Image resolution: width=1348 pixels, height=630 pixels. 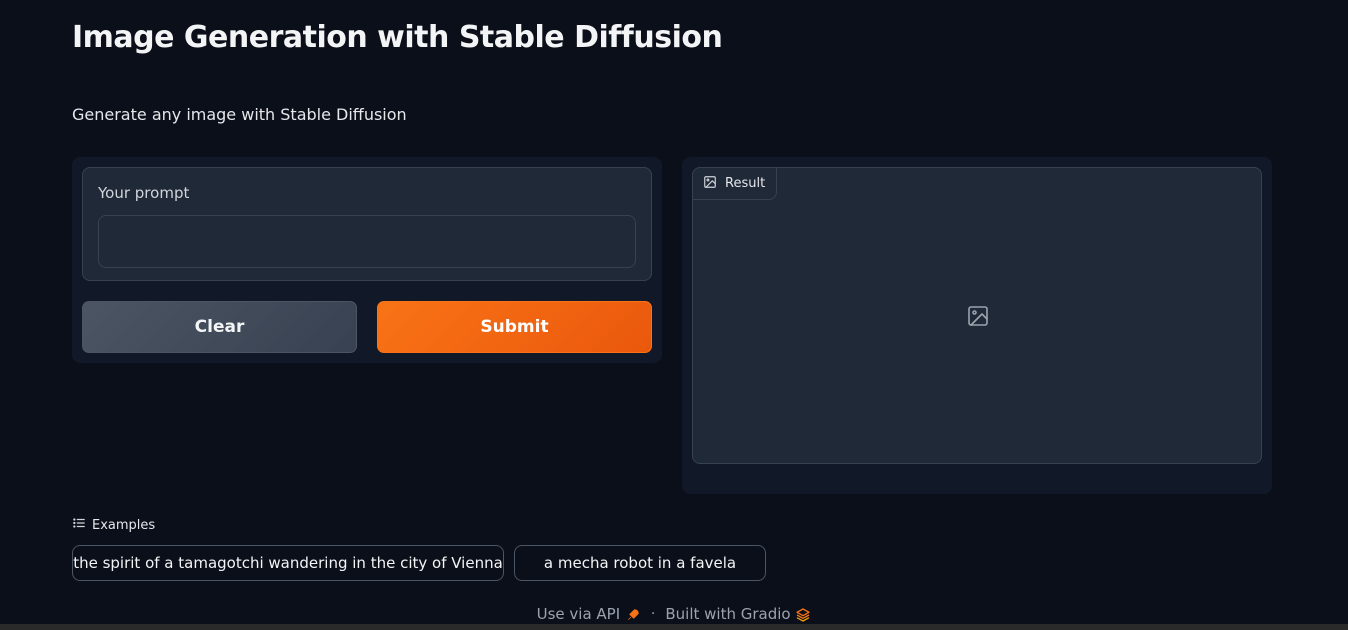 What do you see at coordinates (239, 114) in the screenshot?
I see `page-description: Generate any image with Stable Diffusion` at bounding box center [239, 114].